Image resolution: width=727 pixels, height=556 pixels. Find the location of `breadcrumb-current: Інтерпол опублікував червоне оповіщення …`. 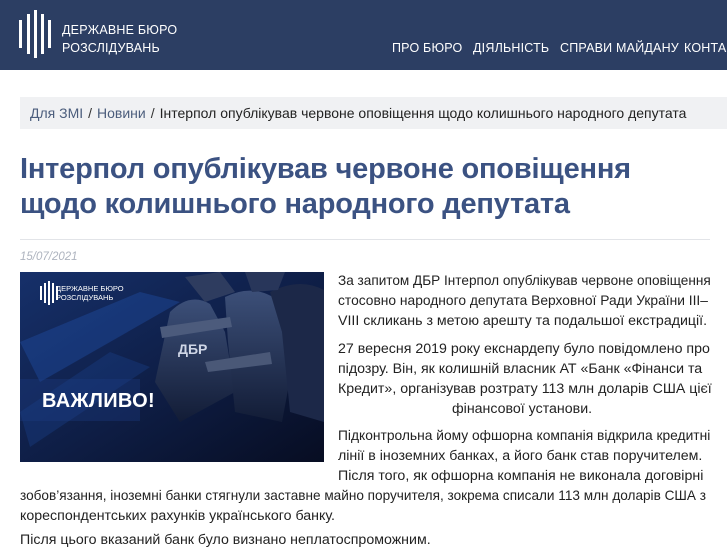

breadcrumb-current: Інтерпол опублікував червоне оповіщення … is located at coordinates (423, 113).